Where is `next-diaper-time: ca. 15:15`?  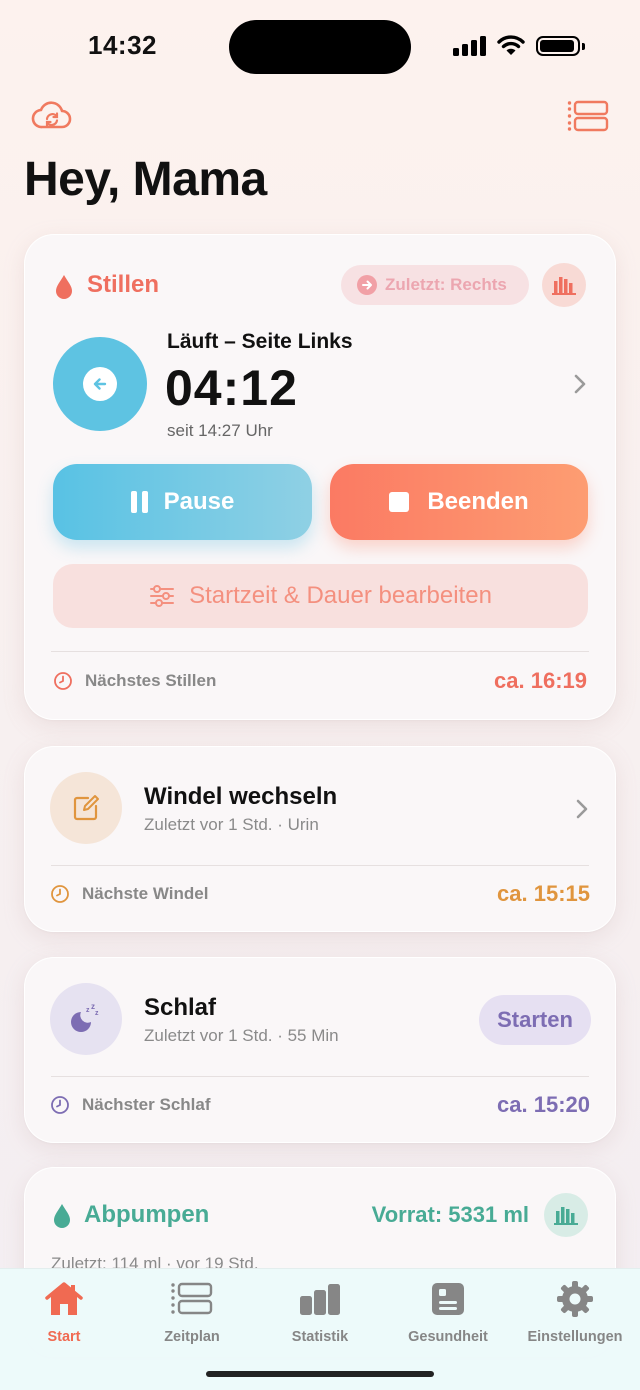
next-diaper-time: ca. 15:15 is located at coordinates (543, 893).